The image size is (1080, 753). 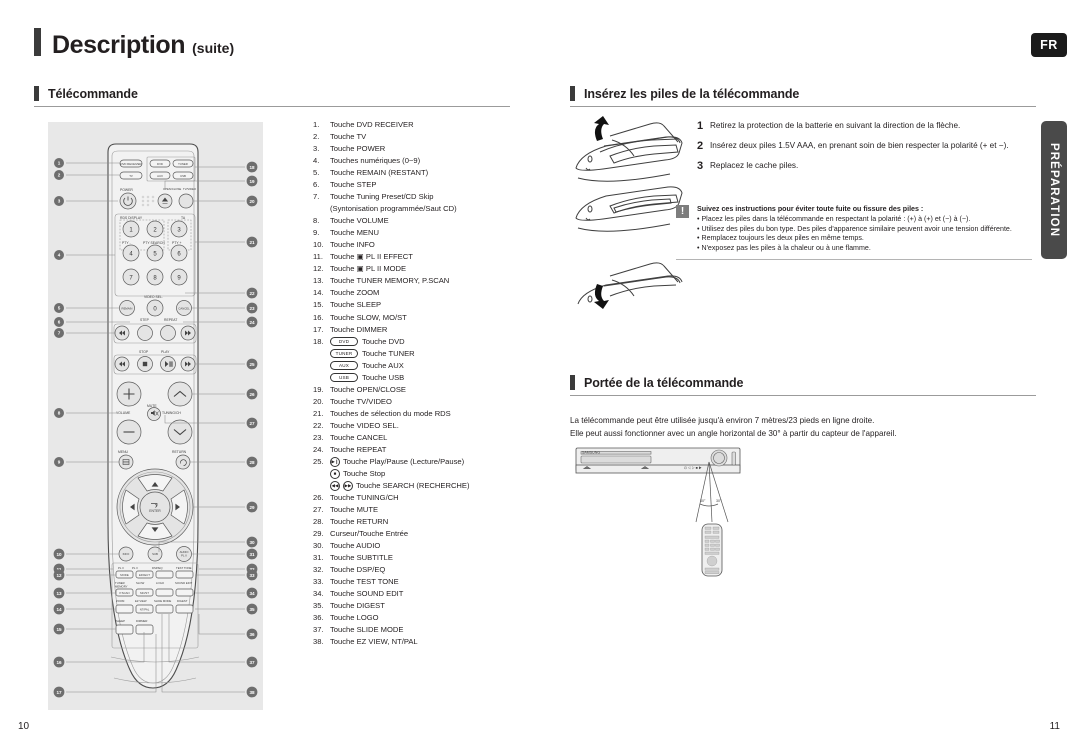 I want to click on battery-step-text: Replacez le cache piles., so click(x=754, y=165).